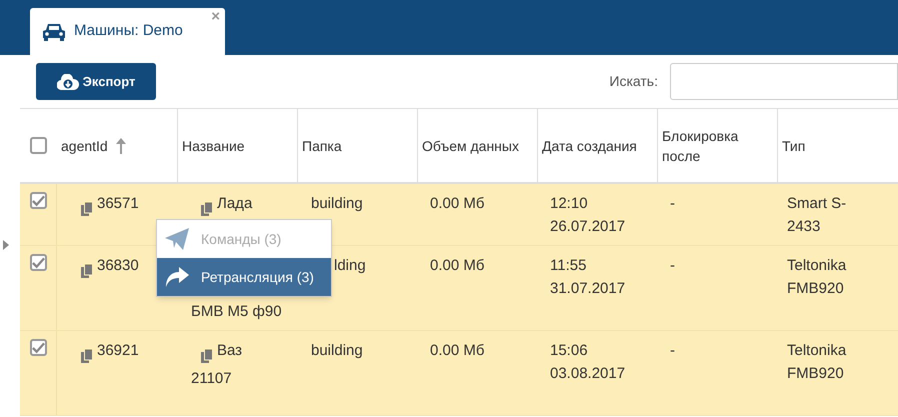 The width and height of the screenshot is (898, 417). Describe the element at coordinates (213, 146) in the screenshot. I see `column-header: Название` at that location.